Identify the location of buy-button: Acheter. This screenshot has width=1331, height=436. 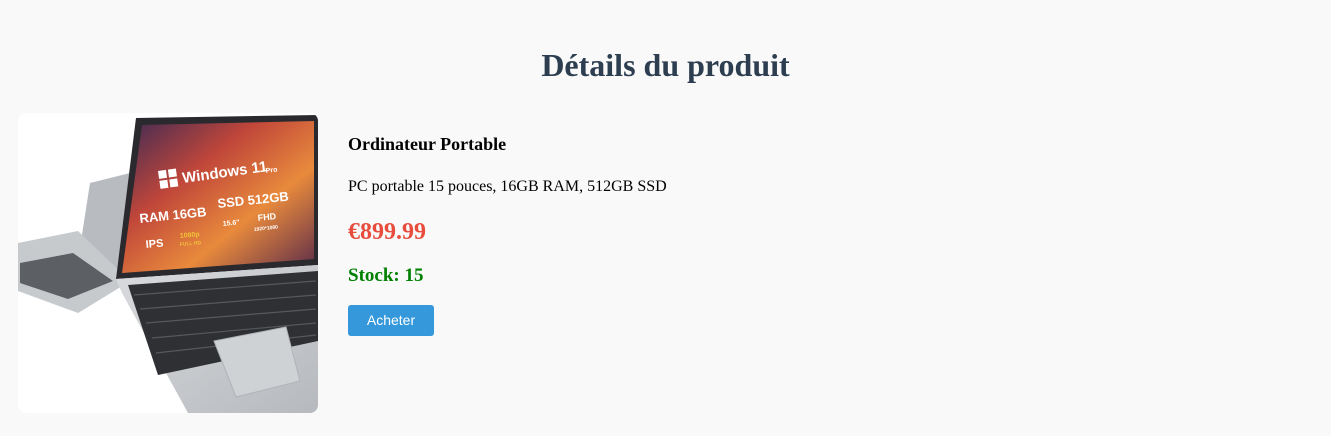
(391, 320).